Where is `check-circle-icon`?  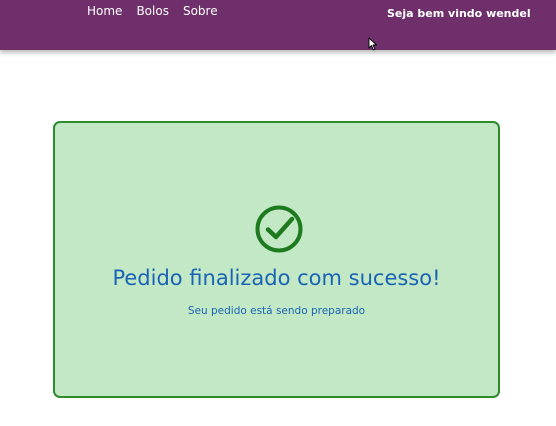 check-circle-icon is located at coordinates (279, 229).